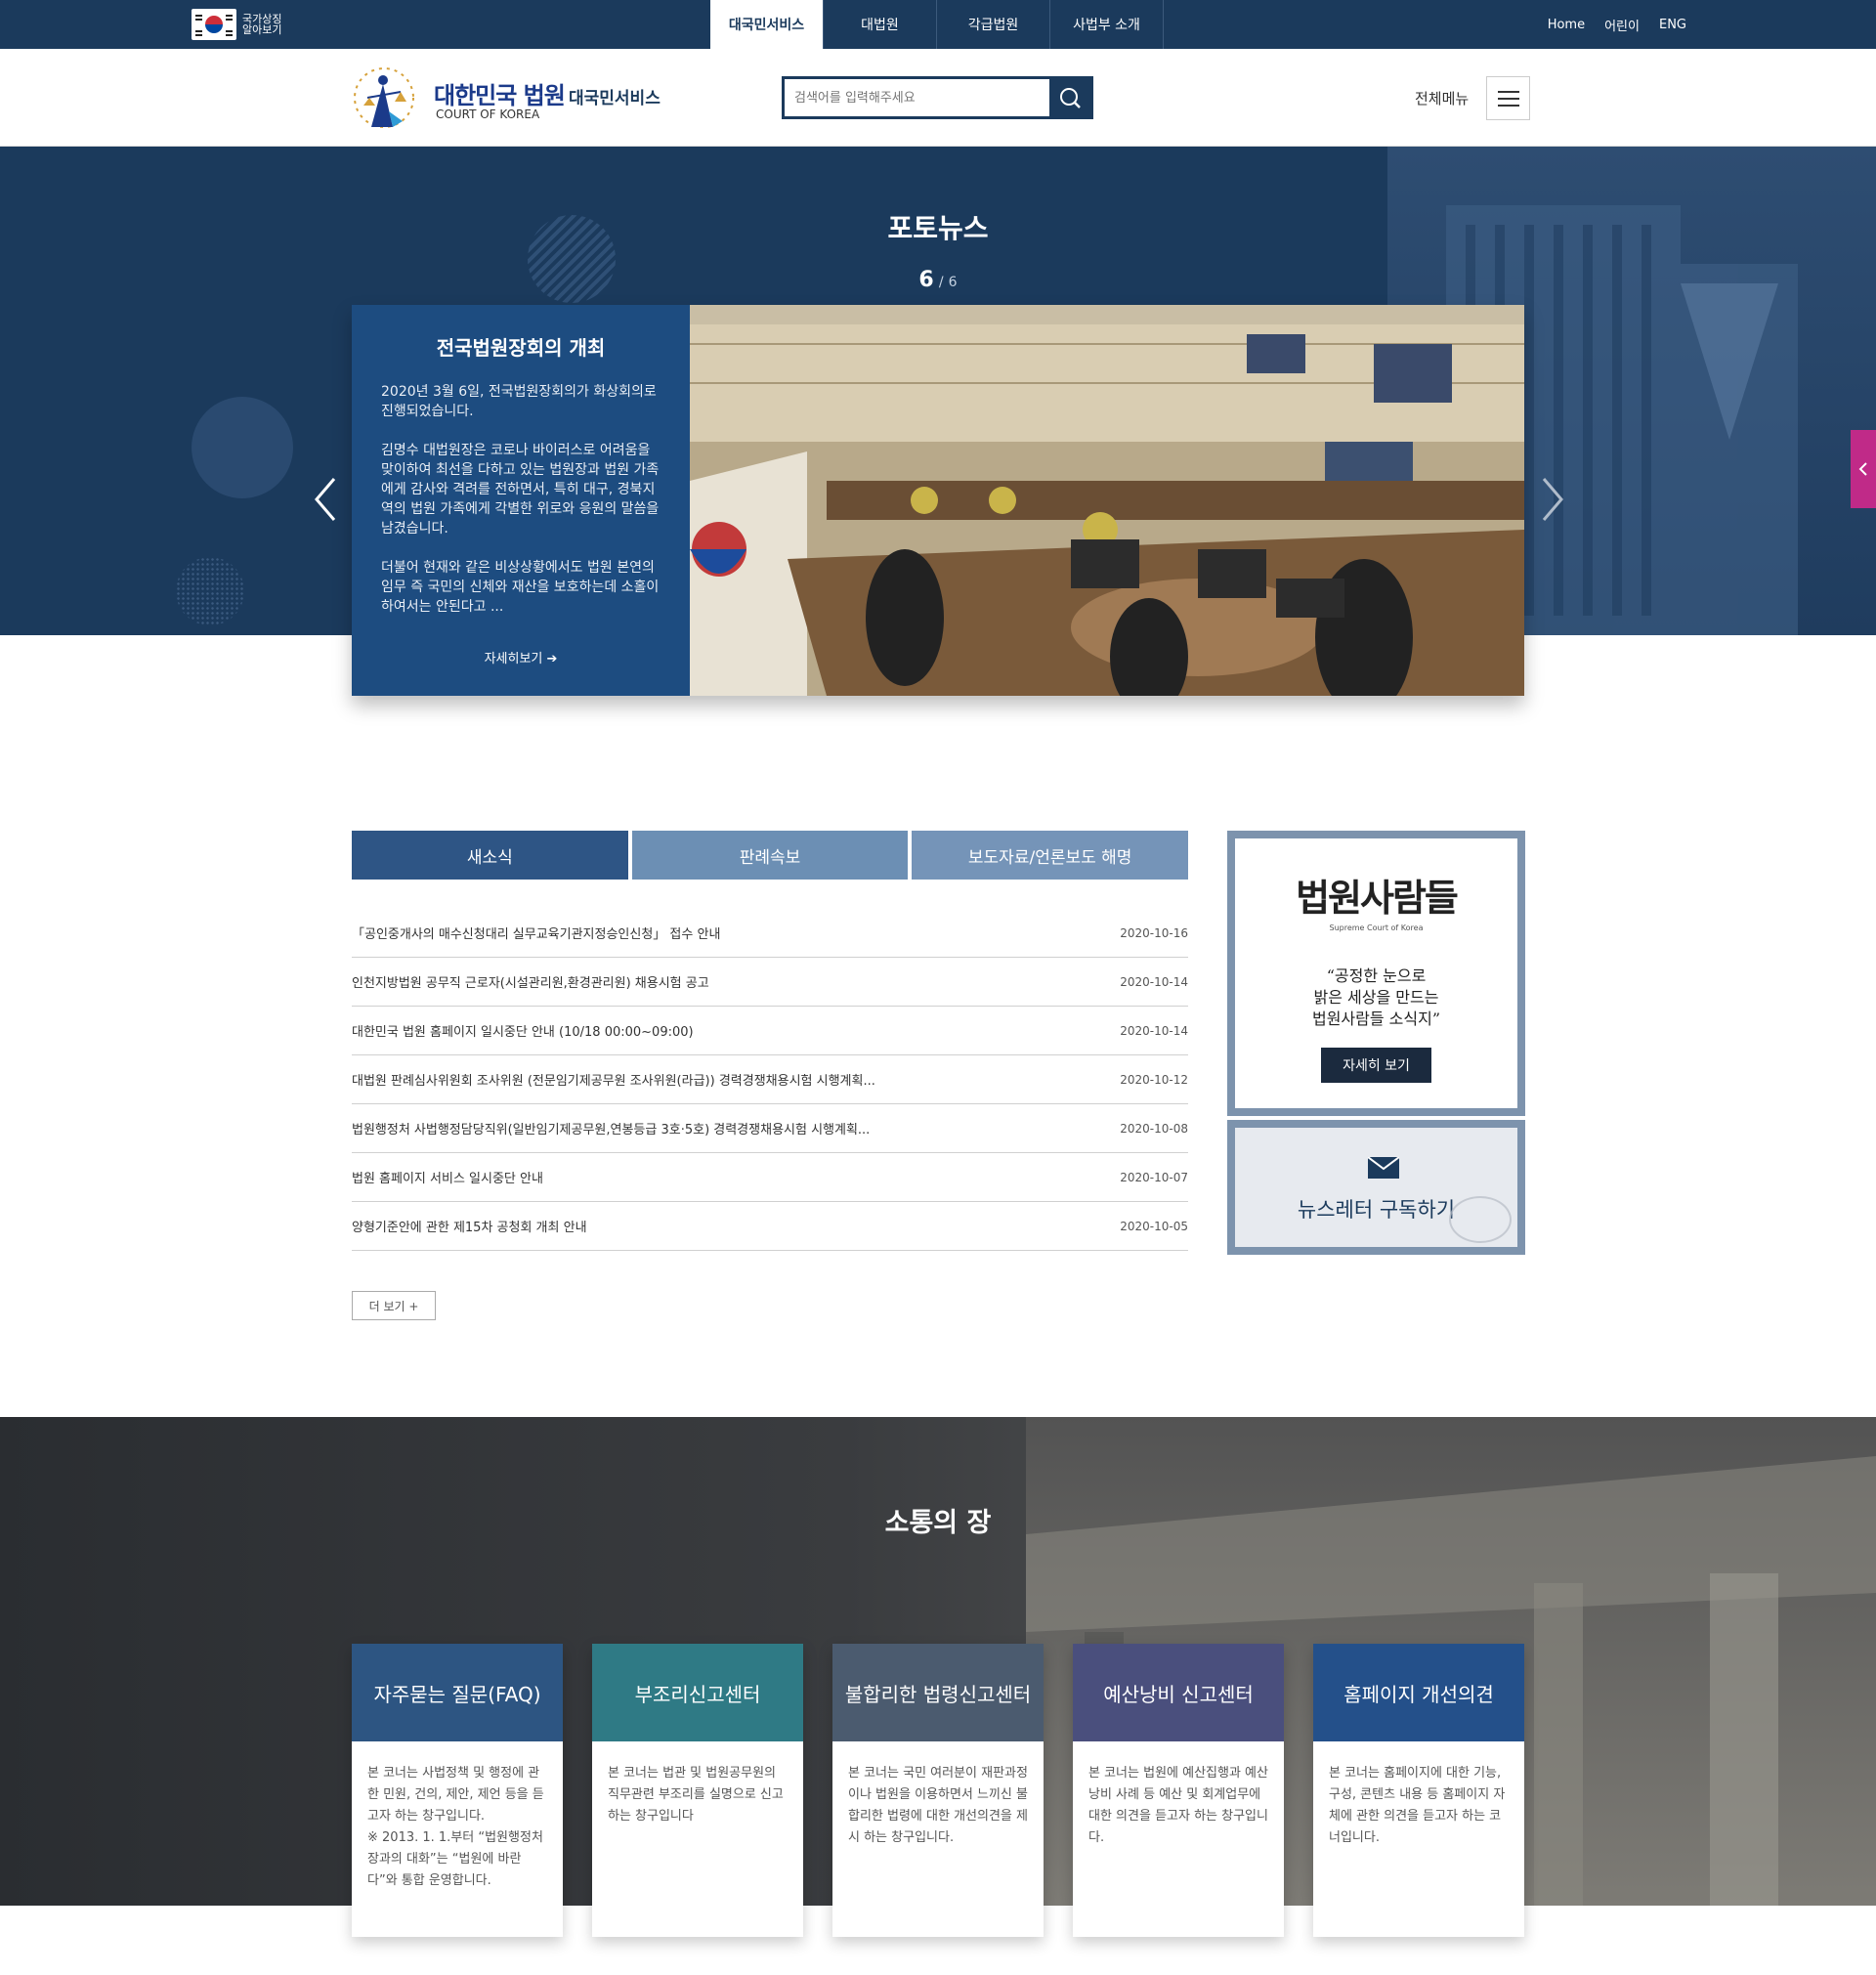  Describe the element at coordinates (1672, 25) in the screenshot. I see `eng-link: ENG` at that location.